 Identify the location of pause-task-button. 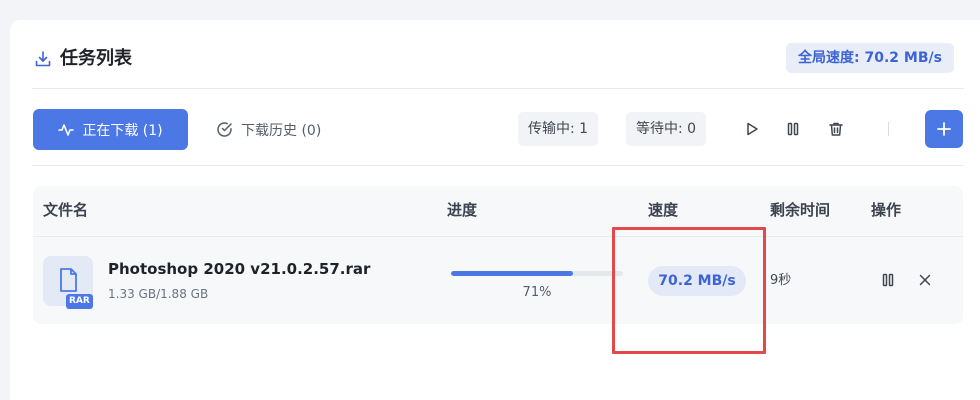
(888, 280).